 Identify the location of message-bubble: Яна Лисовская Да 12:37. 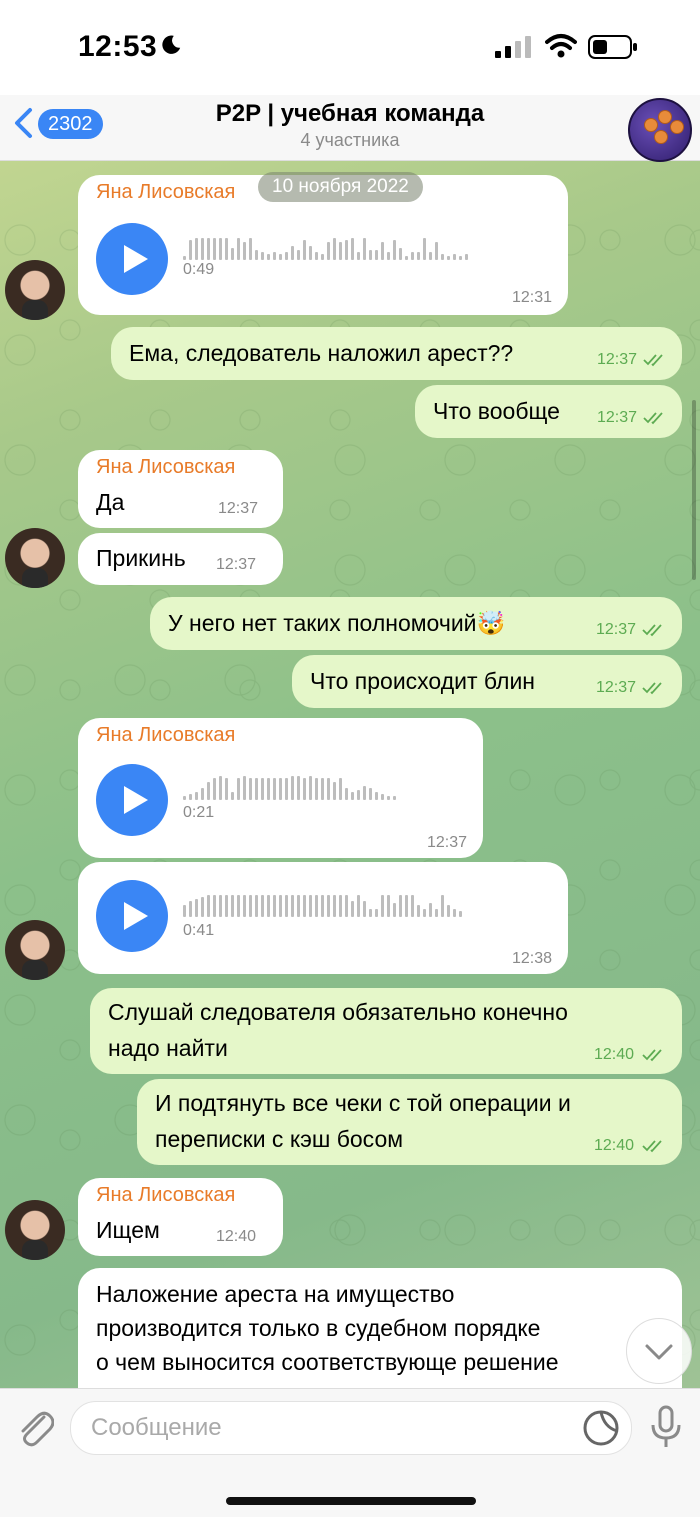
(180, 489).